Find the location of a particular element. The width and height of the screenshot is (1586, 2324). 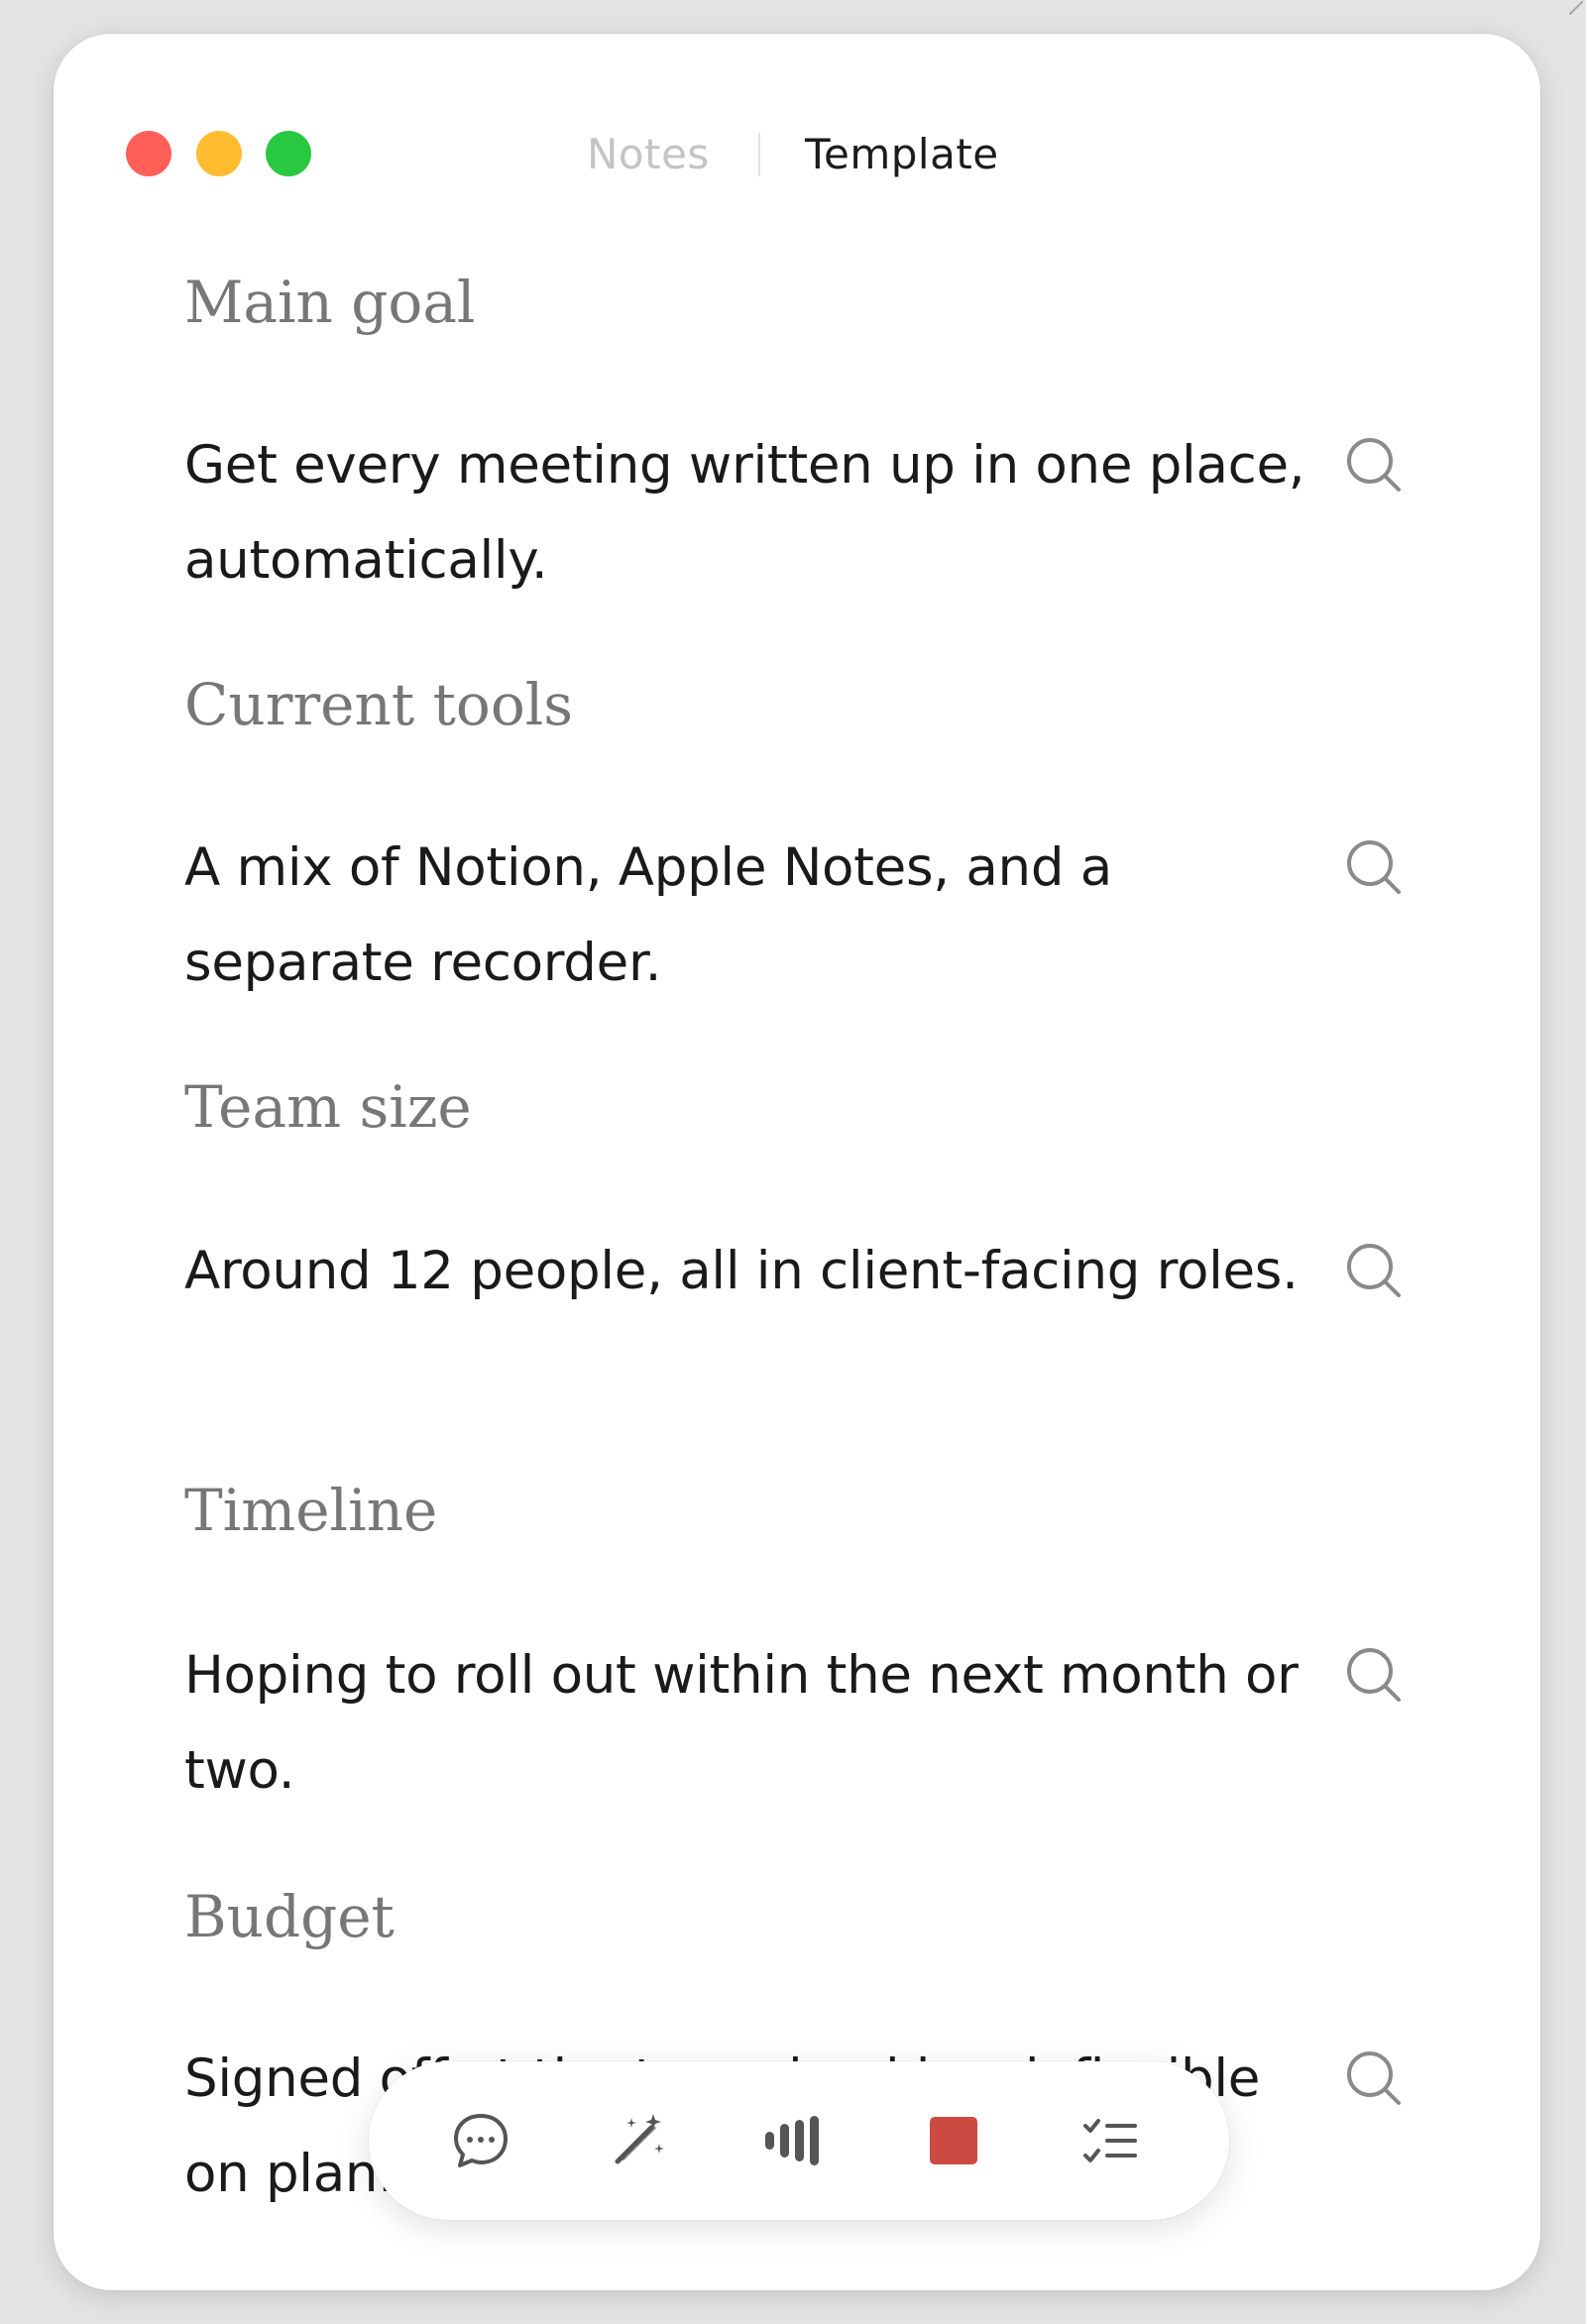

checklist-icon is located at coordinates (1110, 2140).